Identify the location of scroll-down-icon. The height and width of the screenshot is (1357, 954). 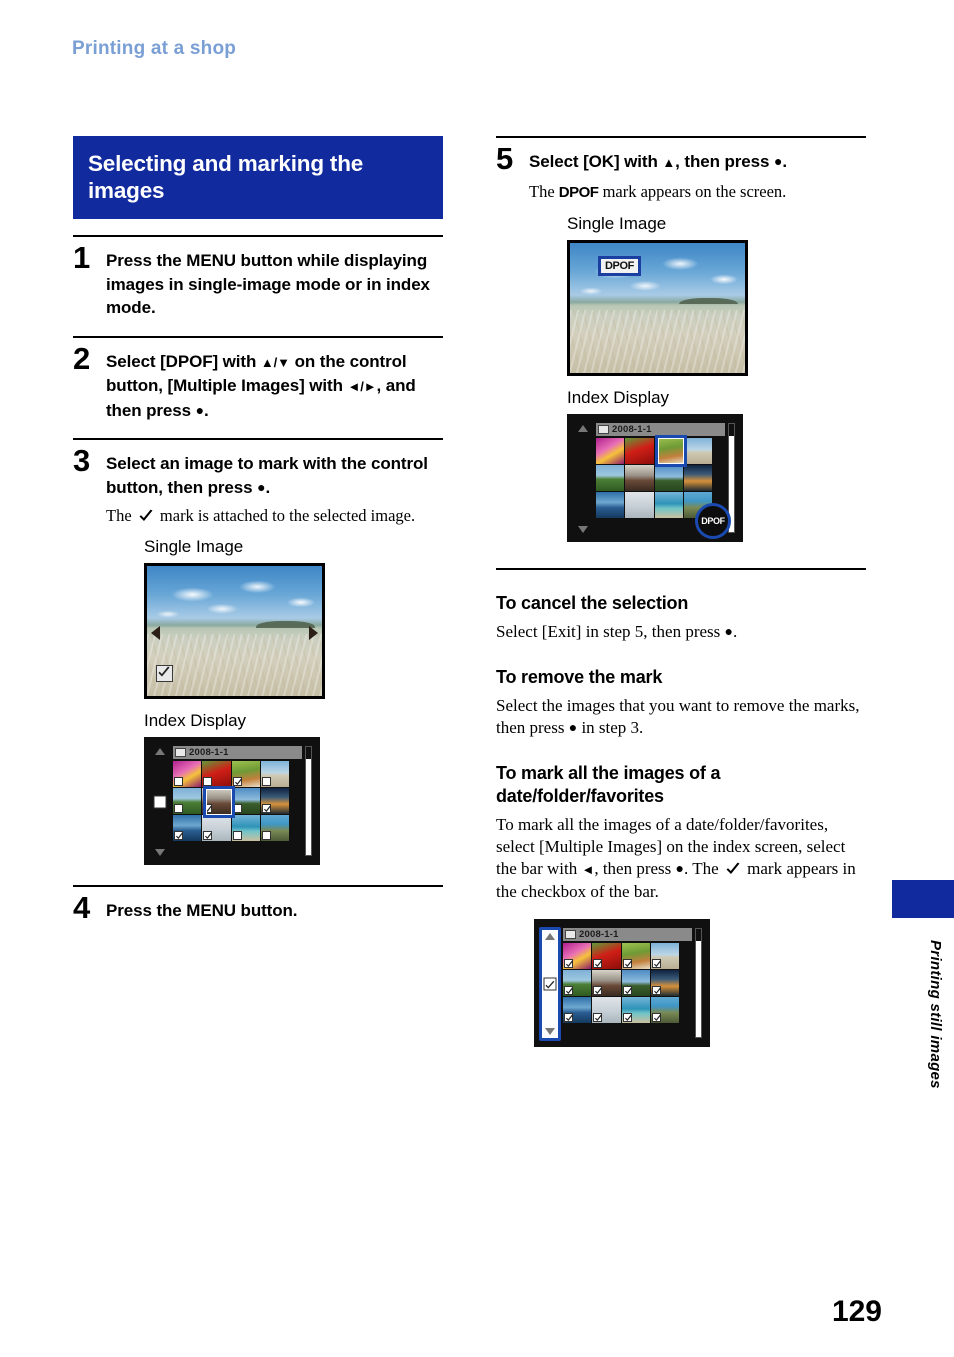
(550, 1031).